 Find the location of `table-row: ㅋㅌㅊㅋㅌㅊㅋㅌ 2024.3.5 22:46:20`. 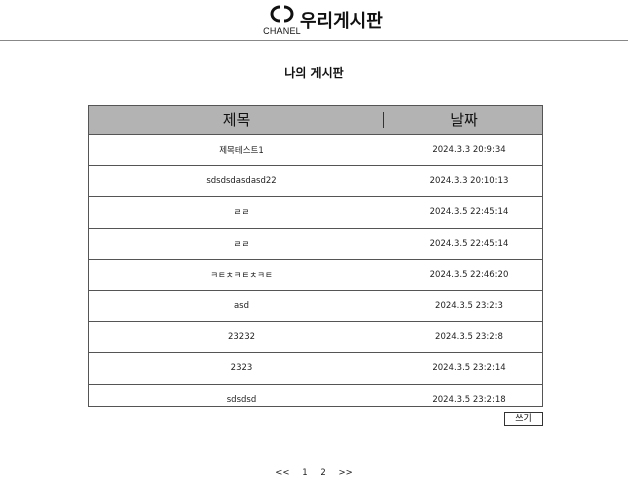

table-row: ㅋㅌㅊㅋㅌㅊㅋㅌ 2024.3.5 22:46:20 is located at coordinates (315, 275).